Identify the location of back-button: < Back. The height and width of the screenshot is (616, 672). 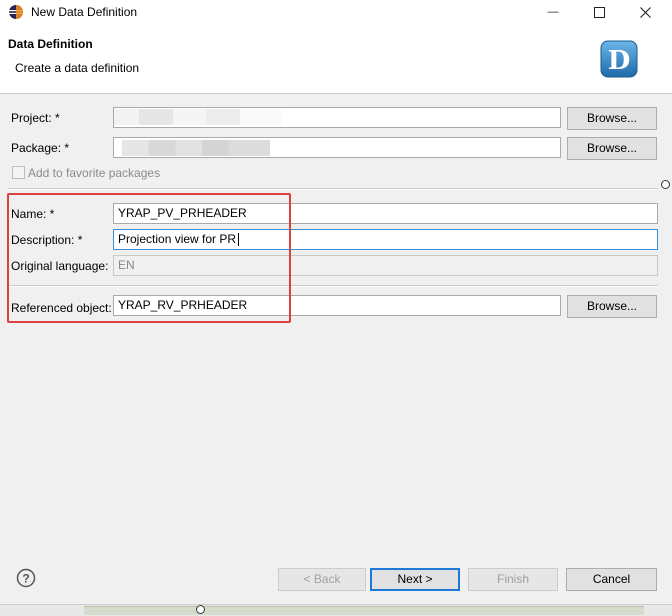
(322, 579).